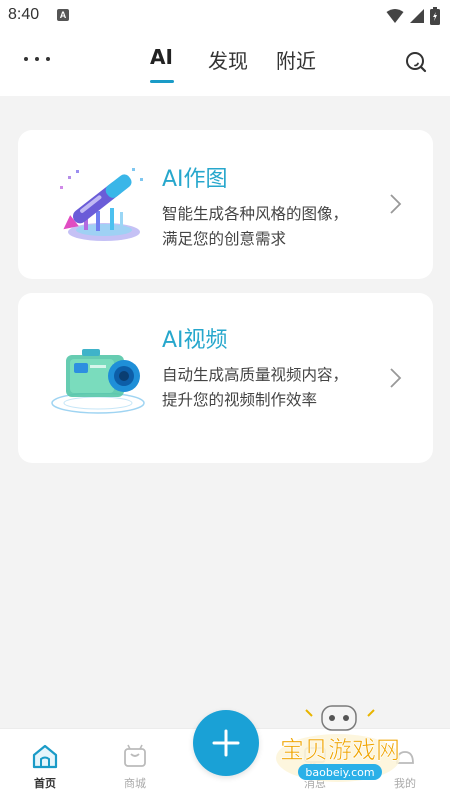  I want to click on notification-icon: A, so click(63, 15).